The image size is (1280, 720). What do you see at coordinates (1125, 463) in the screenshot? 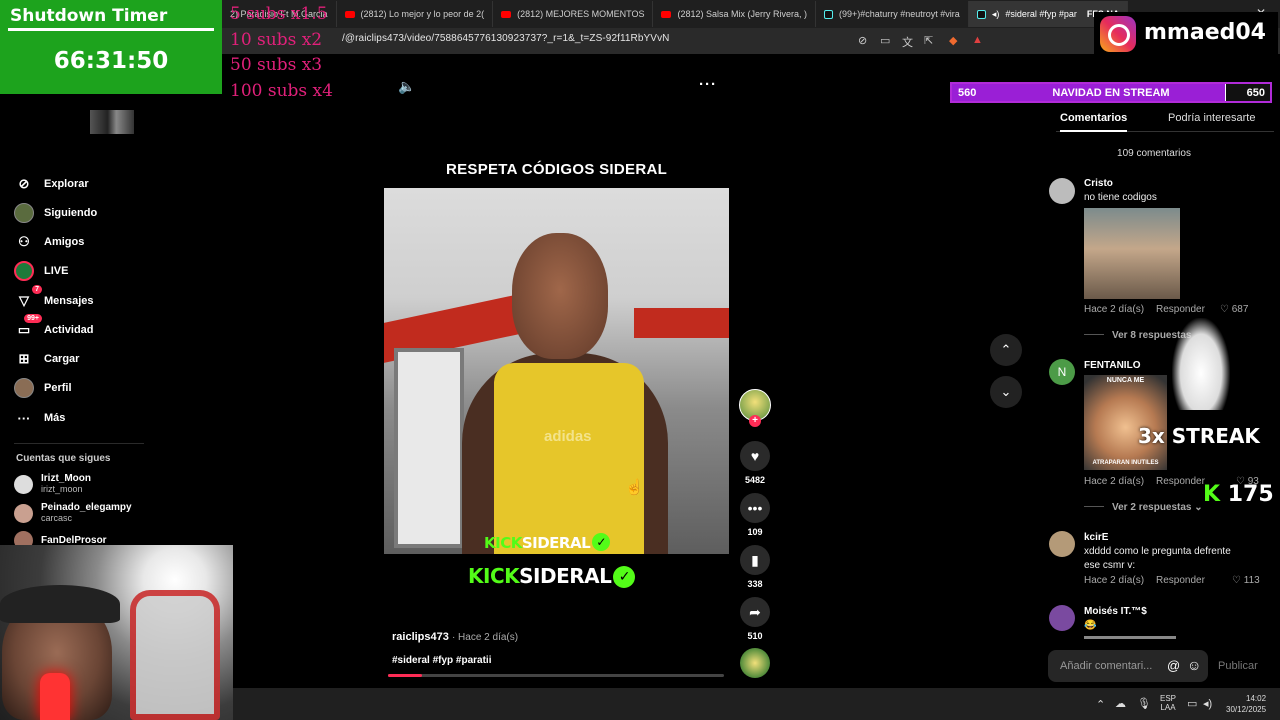
I see `meme-bottom-text: ATRAPARAN INUTILES` at bounding box center [1125, 463].